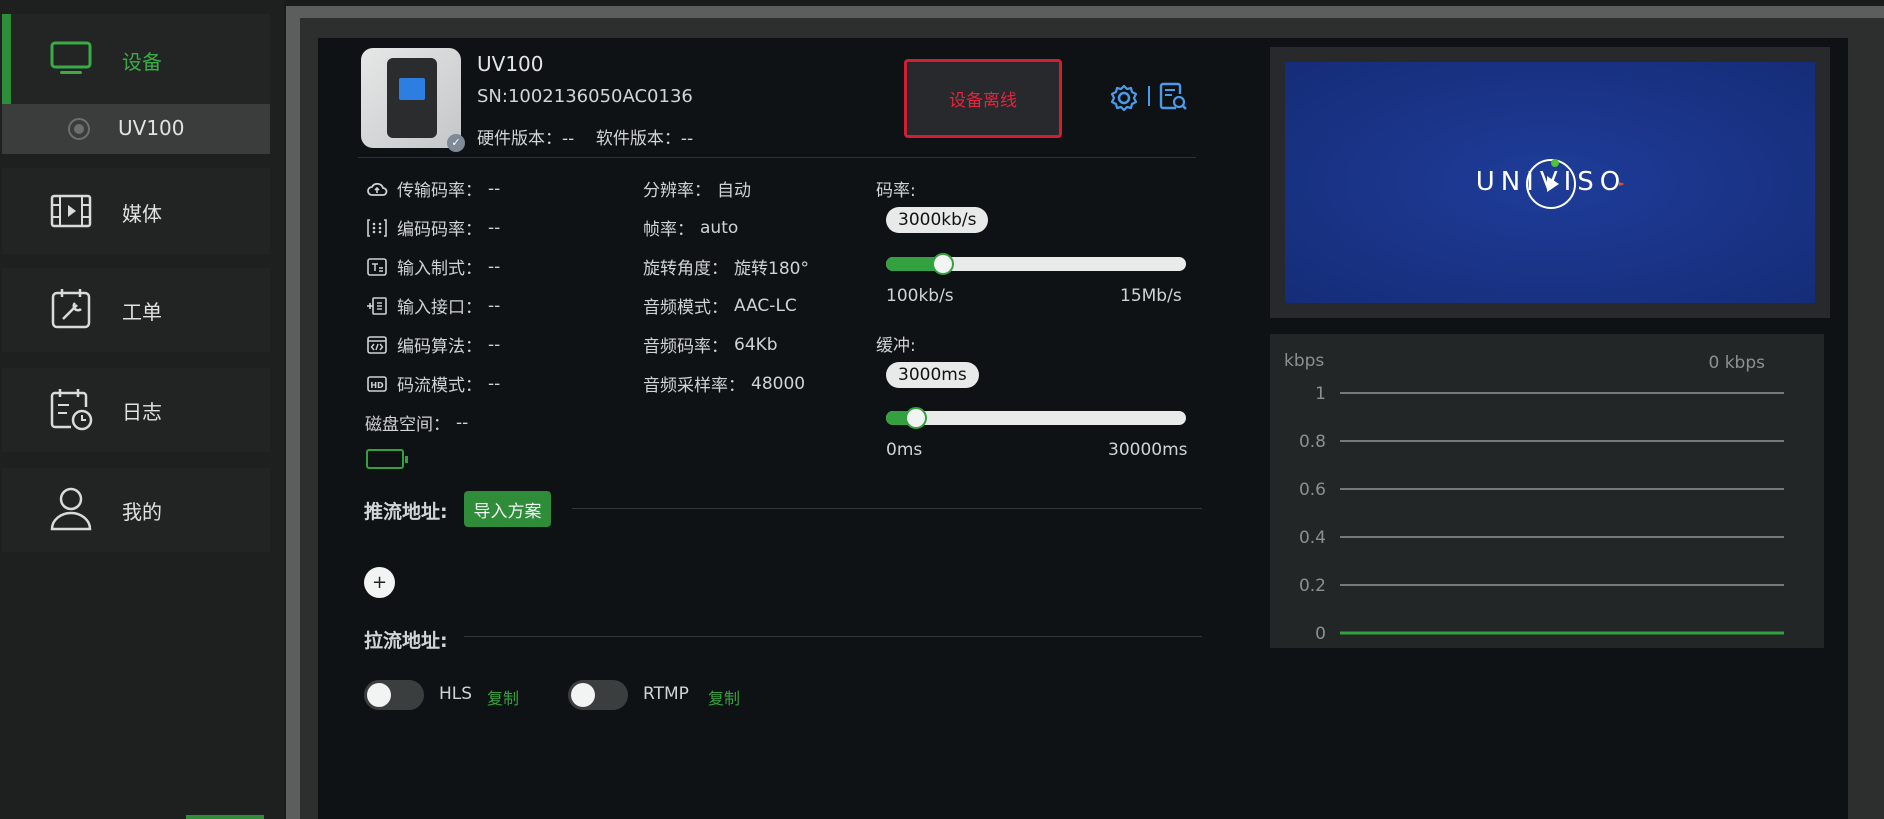  I want to click on device-versions: 硬件版本：-- 软件版本：--, so click(585, 139).